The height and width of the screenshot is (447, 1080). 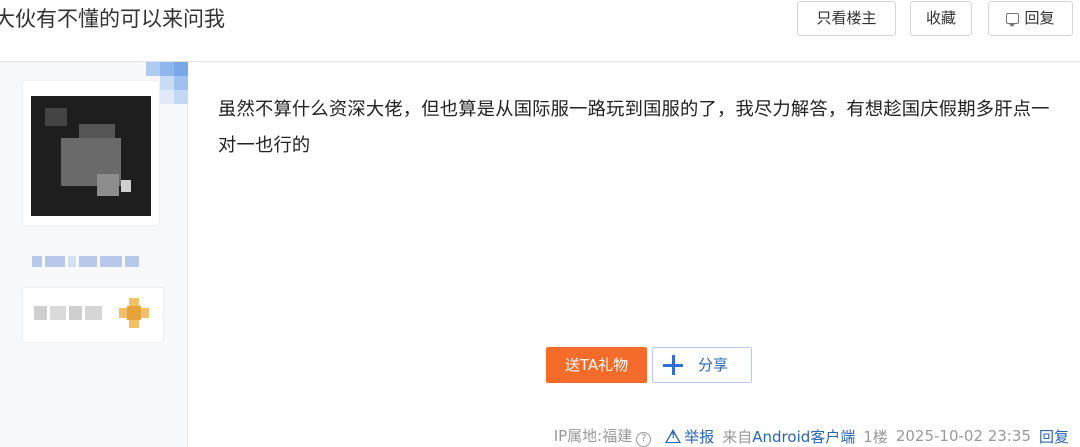 I want to click on footer-reply-link: 回复, so click(x=1054, y=436).